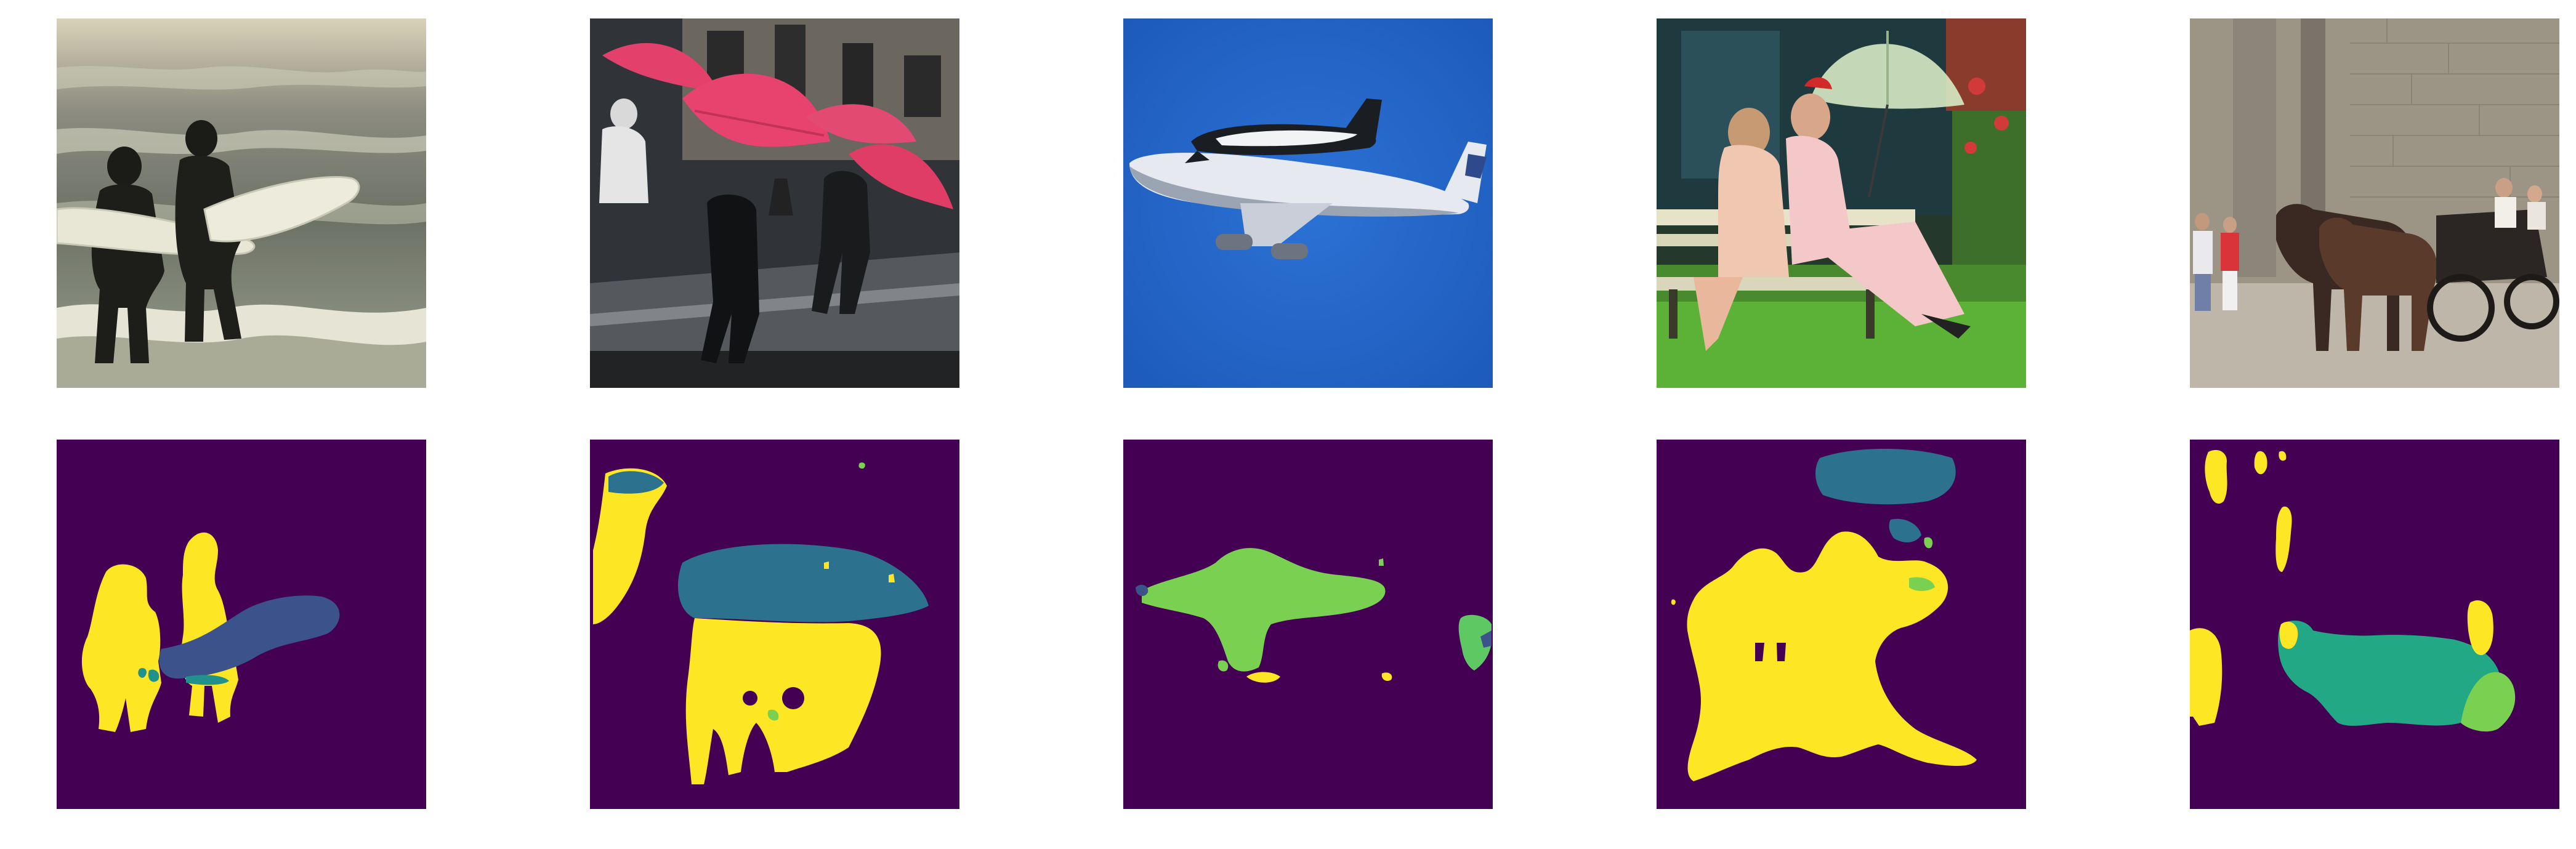 The width and height of the screenshot is (2576, 849). I want to click on umbrellas-mask, so click(774, 624).